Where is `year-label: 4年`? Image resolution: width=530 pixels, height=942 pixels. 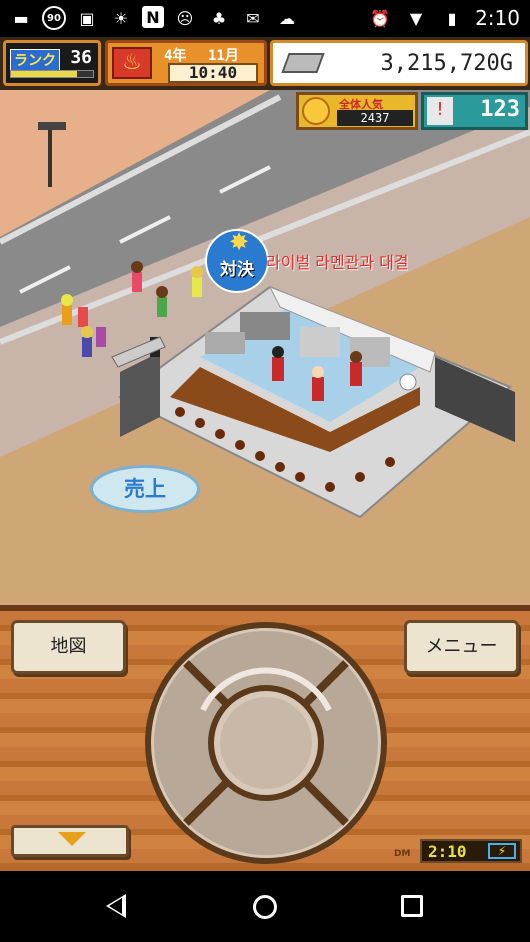 year-label: 4年 is located at coordinates (175, 56).